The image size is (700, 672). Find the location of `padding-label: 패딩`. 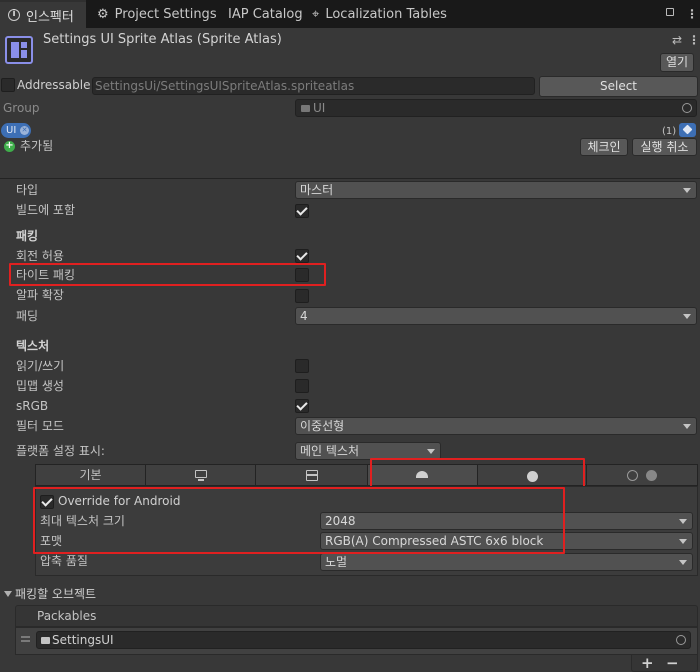

padding-label: 패딩 is located at coordinates (27, 316).